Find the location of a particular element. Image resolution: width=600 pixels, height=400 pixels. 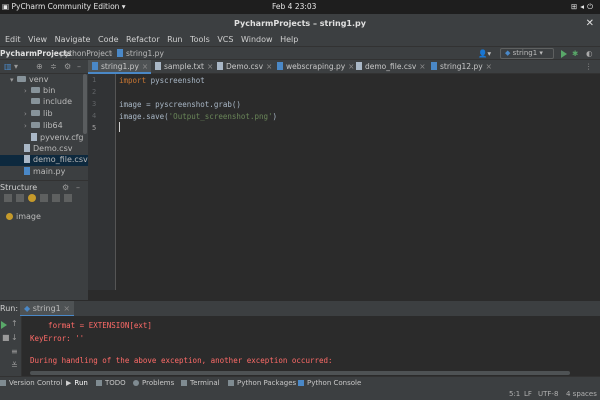

sort-alpha-icon is located at coordinates (8, 198).